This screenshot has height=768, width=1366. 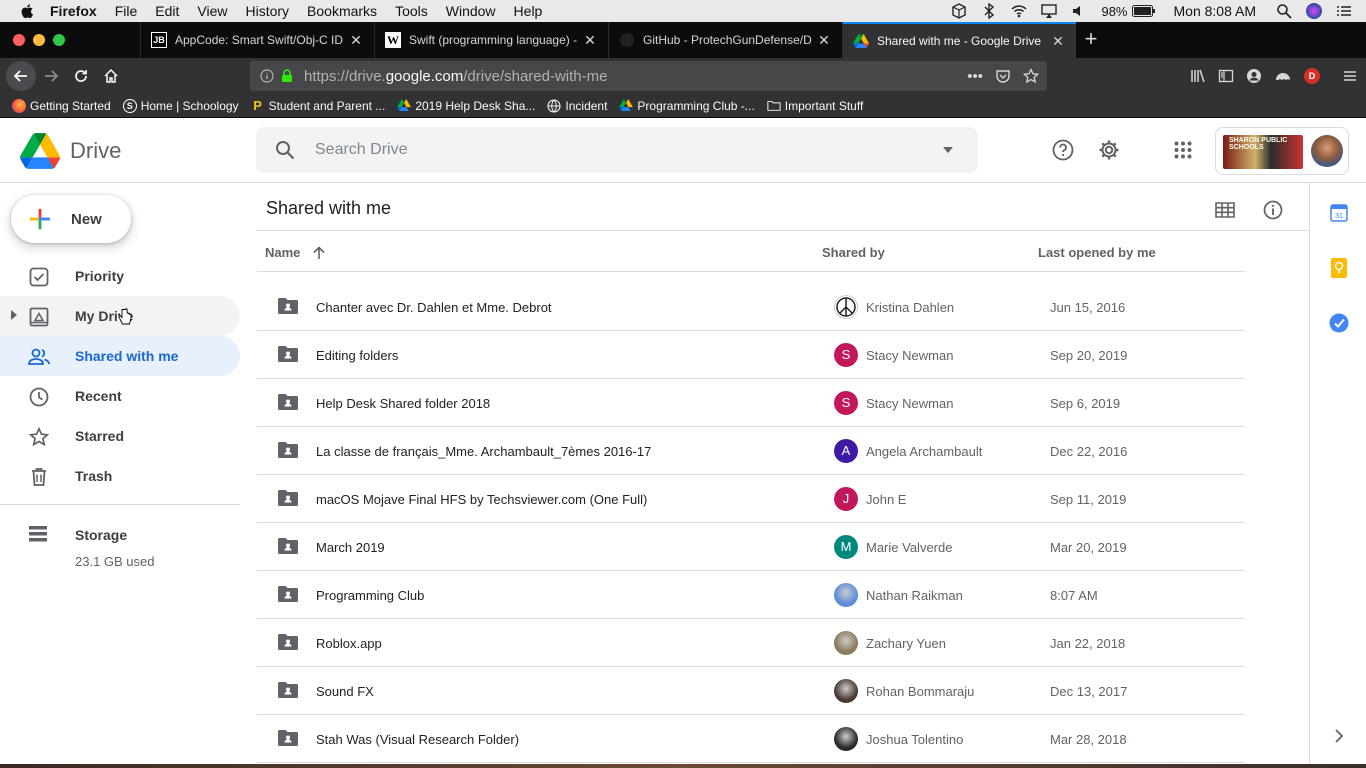 I want to click on bookmark-folder-important-stuff: Important Stuff, so click(x=815, y=106).